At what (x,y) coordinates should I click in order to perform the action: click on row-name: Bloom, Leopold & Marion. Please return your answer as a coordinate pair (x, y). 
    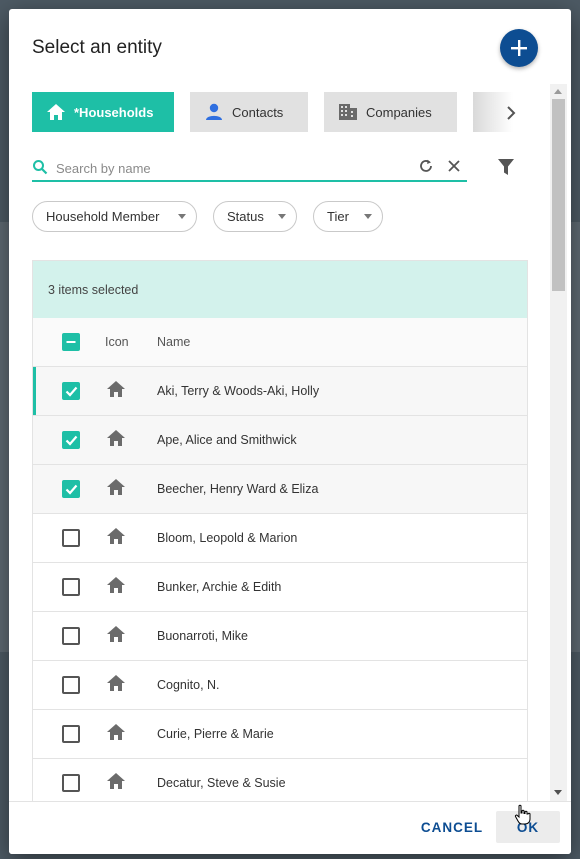
    Looking at the image, I should click on (227, 538).